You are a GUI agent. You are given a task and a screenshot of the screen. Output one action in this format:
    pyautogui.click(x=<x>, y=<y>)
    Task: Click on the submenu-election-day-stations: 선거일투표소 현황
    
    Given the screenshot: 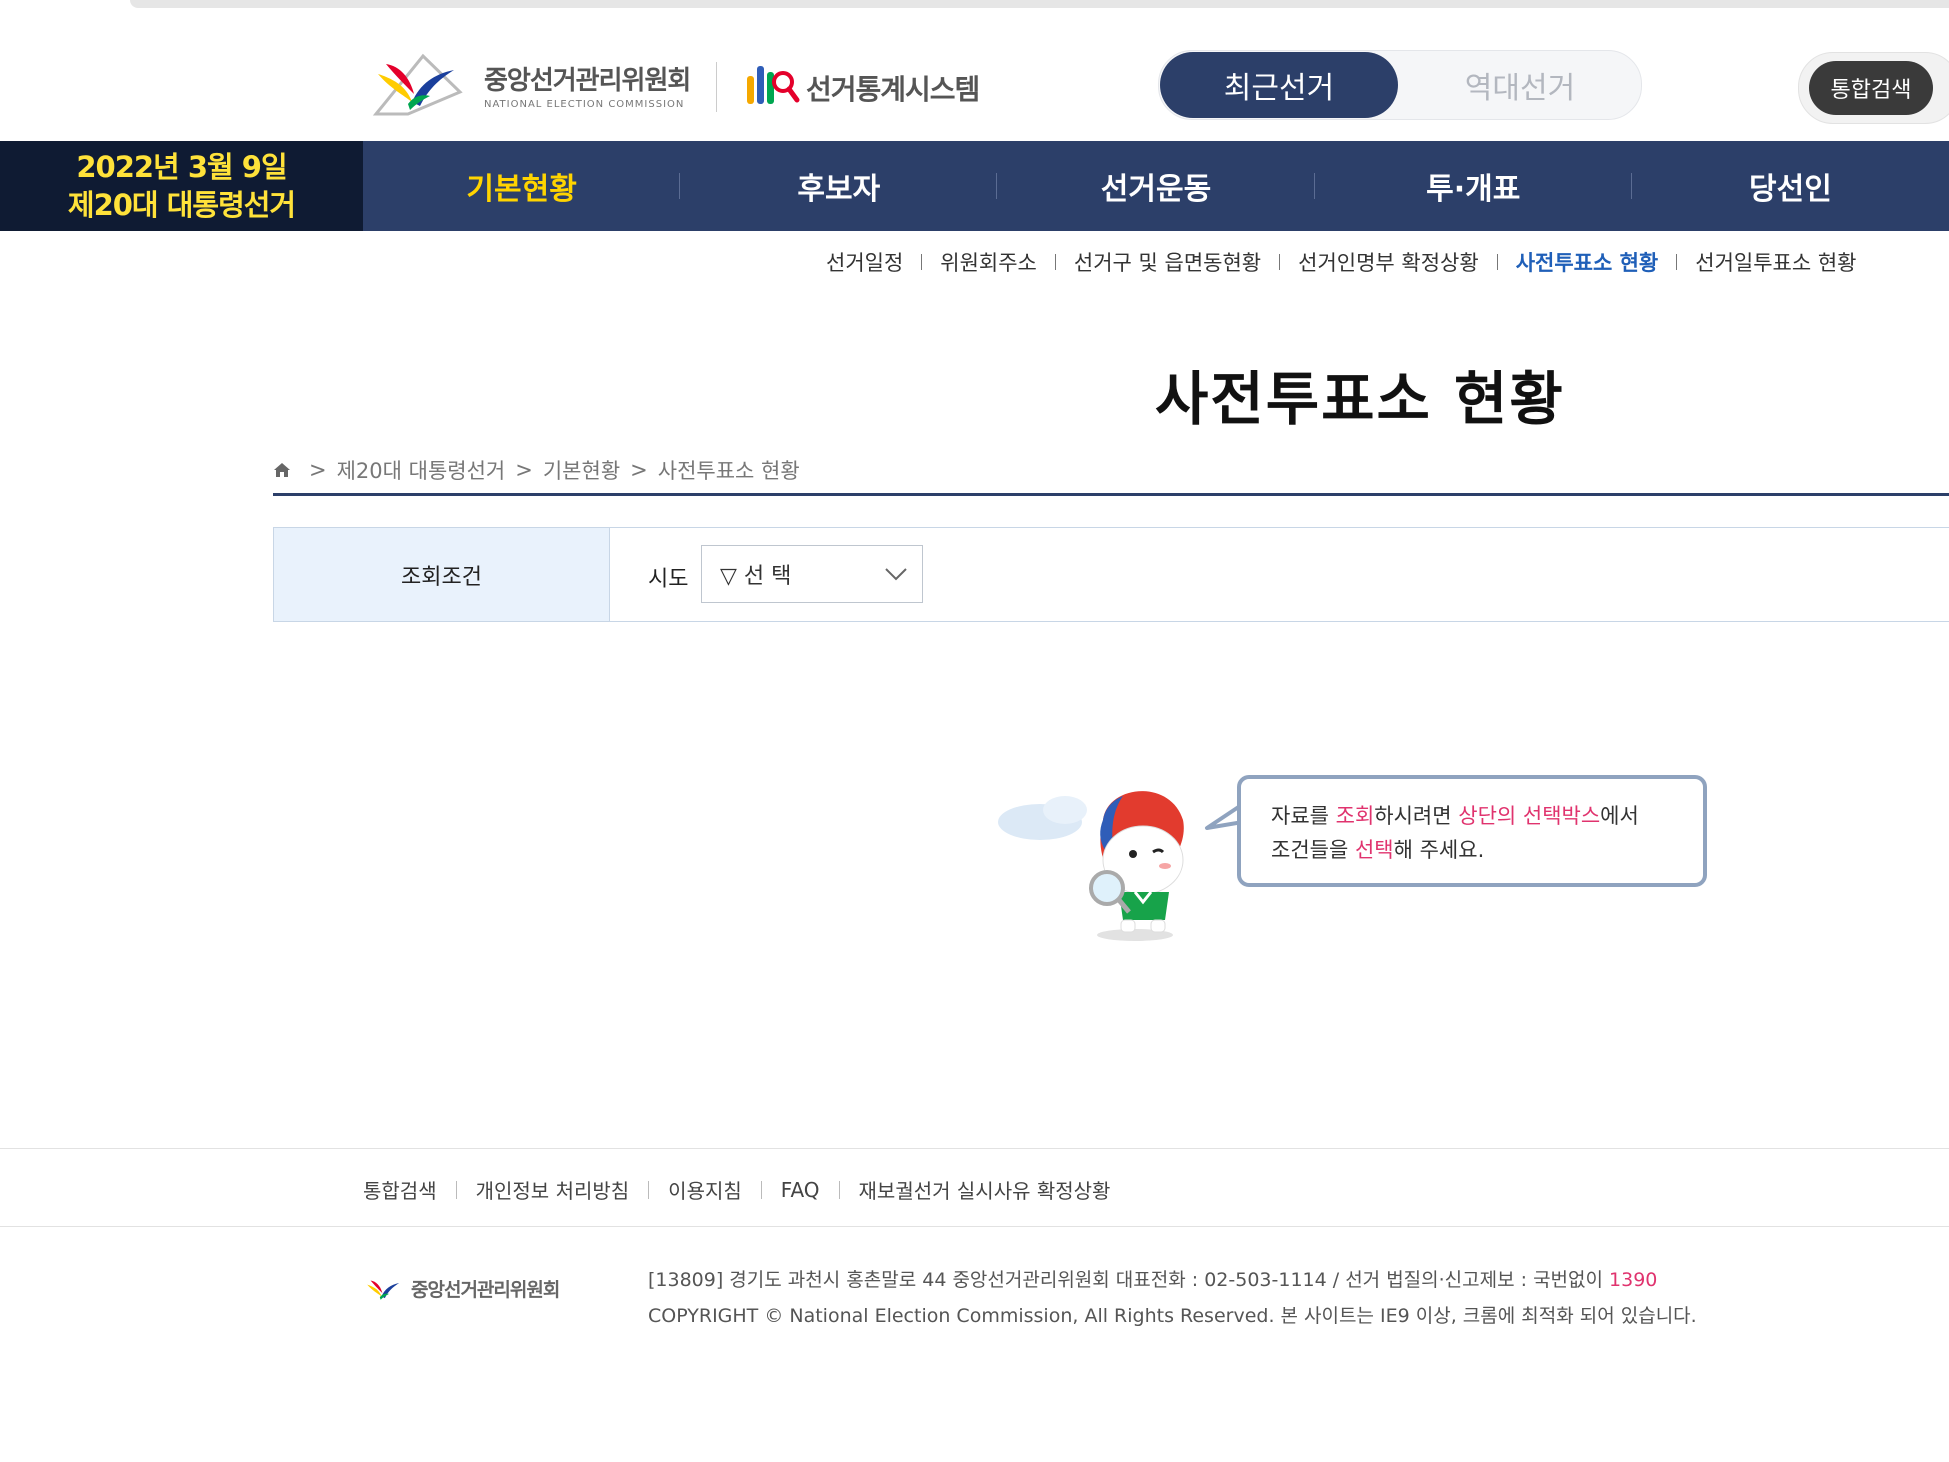 What is the action you would take?
    pyautogui.click(x=1775, y=262)
    